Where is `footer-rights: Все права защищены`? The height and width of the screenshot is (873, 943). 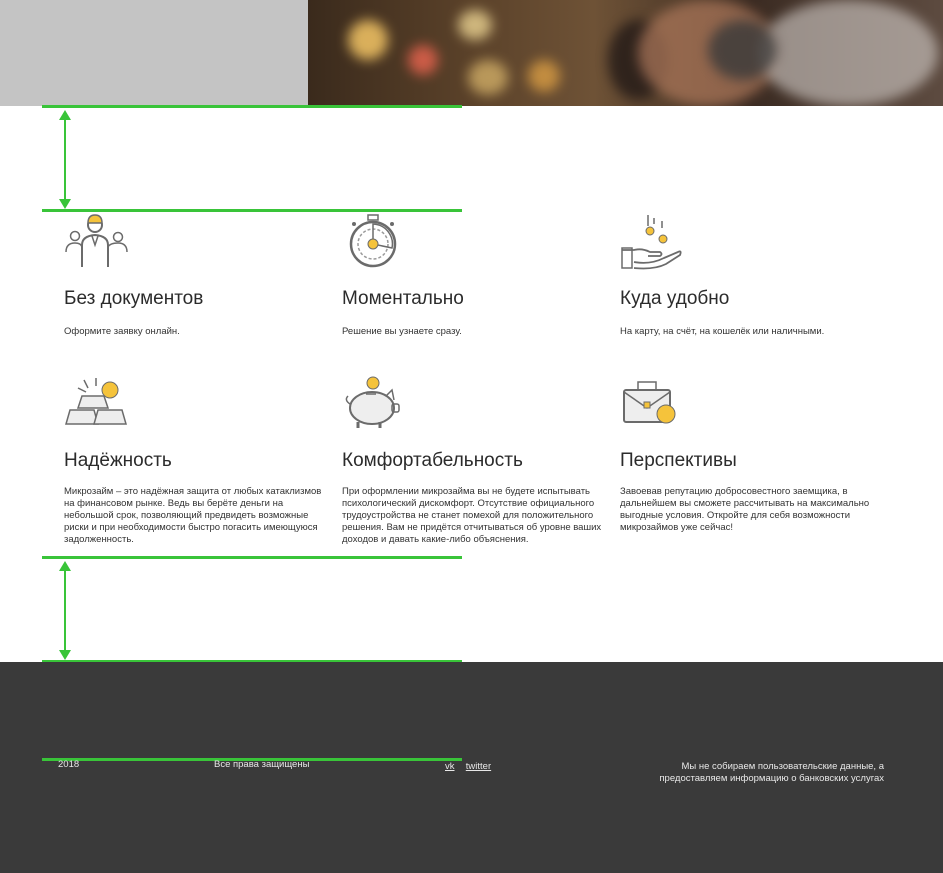
footer-rights: Все права защищены is located at coordinates (262, 764).